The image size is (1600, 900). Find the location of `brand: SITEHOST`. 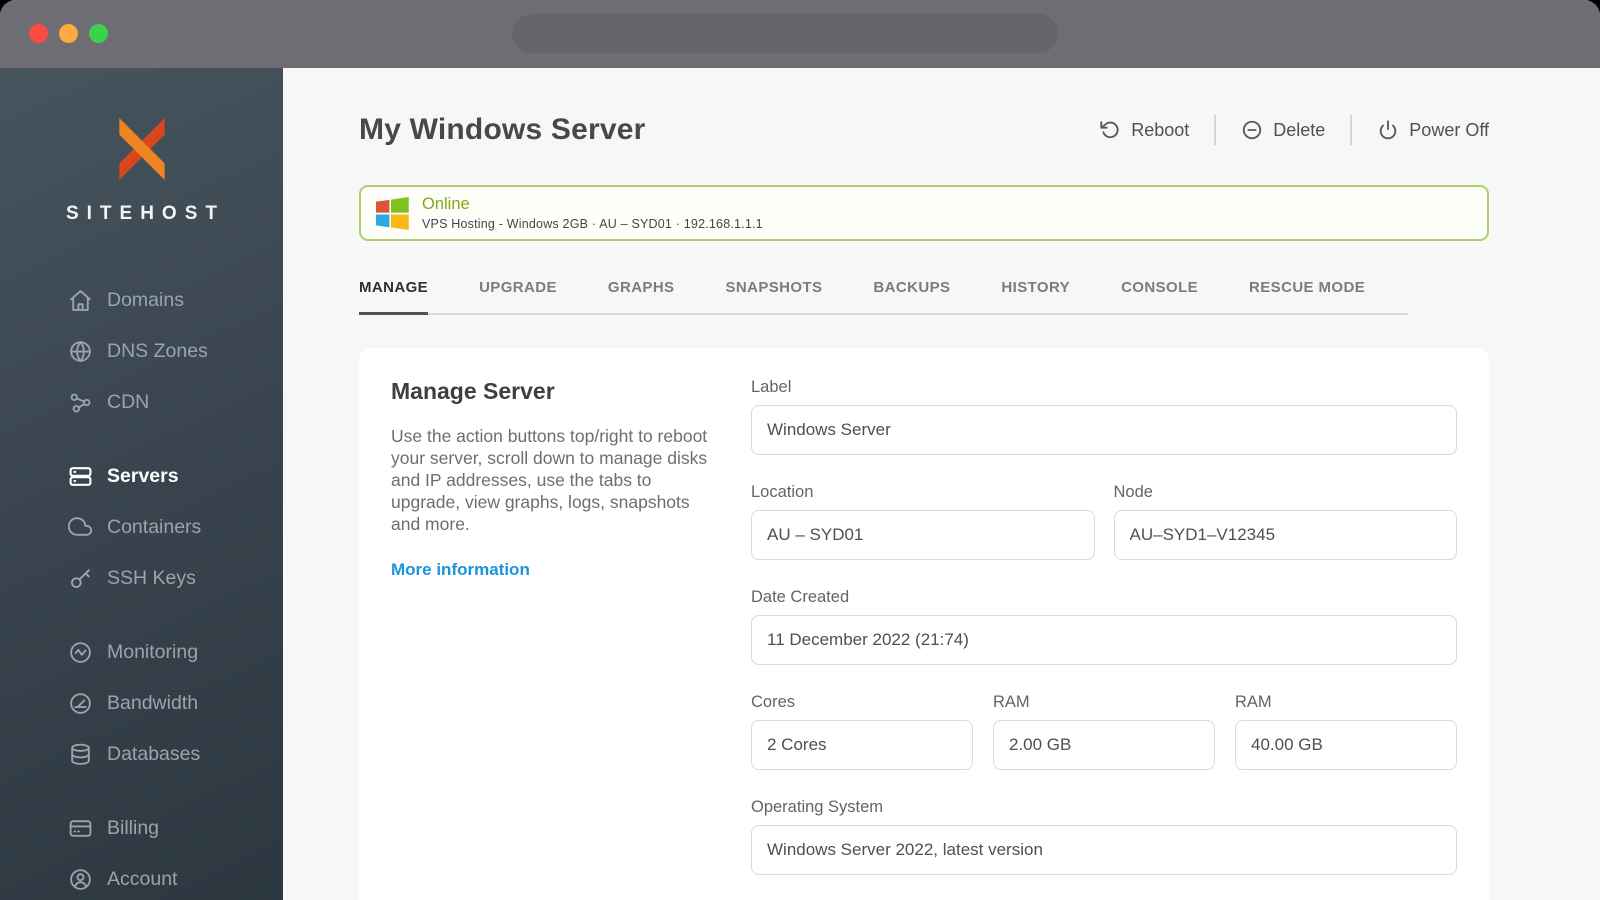

brand: SITEHOST is located at coordinates (141, 168).